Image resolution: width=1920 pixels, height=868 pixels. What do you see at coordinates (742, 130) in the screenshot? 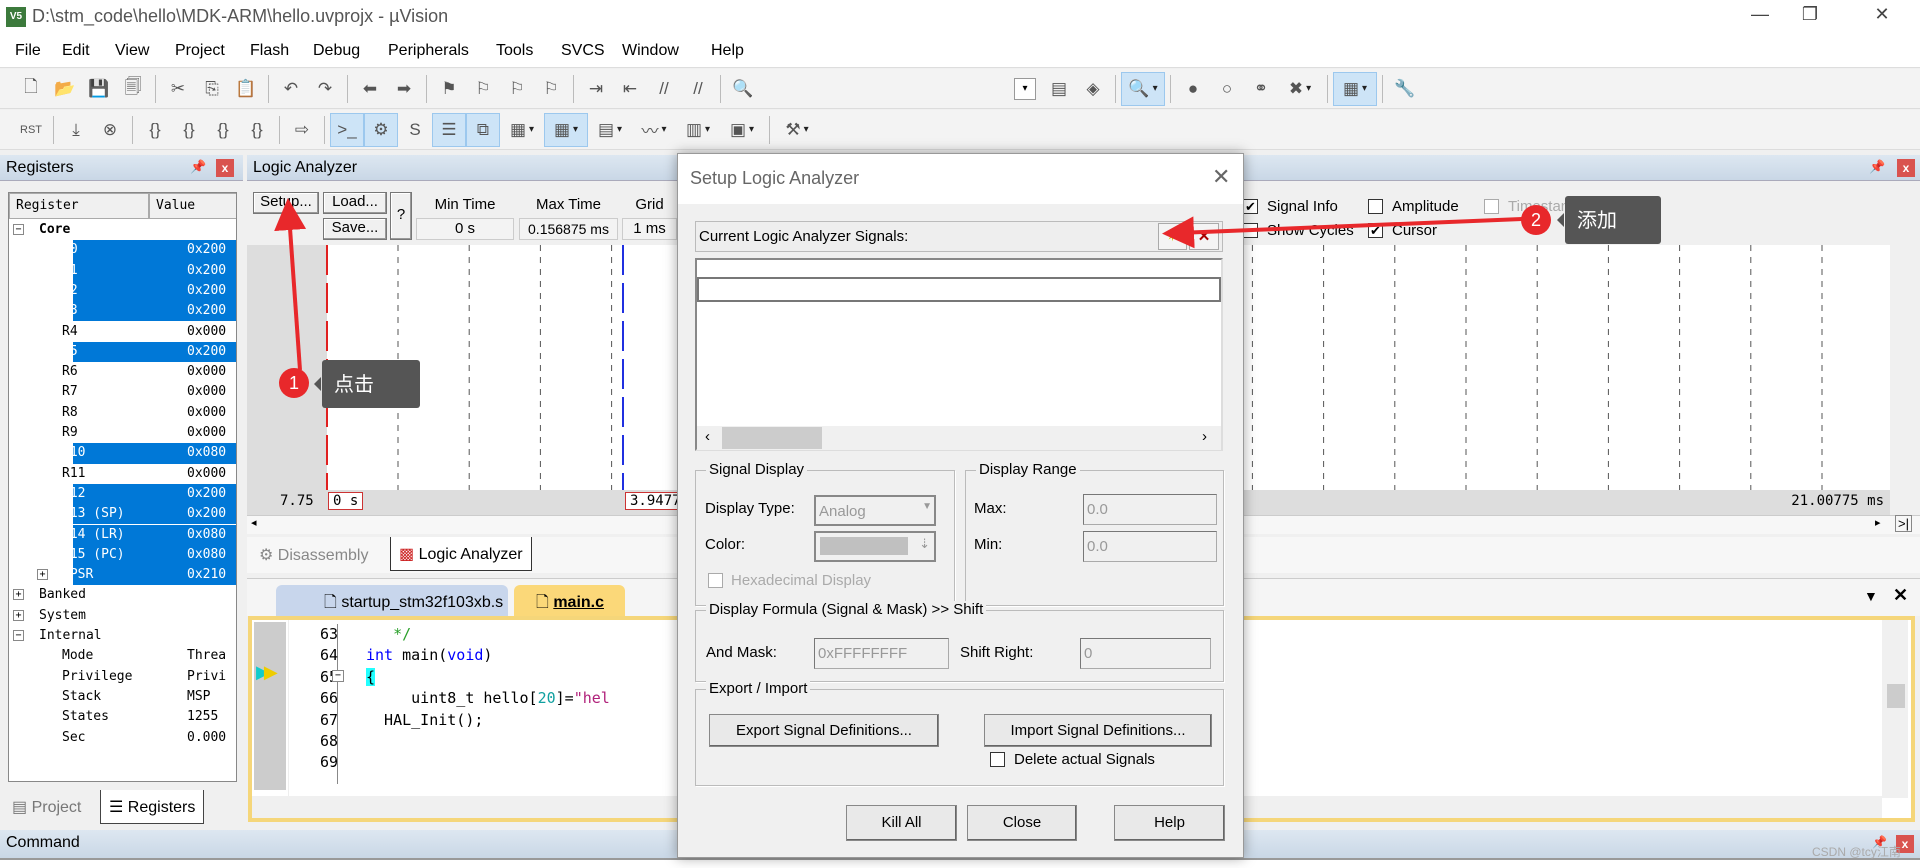
I see `system-viewer-icon: ▣` at bounding box center [742, 130].